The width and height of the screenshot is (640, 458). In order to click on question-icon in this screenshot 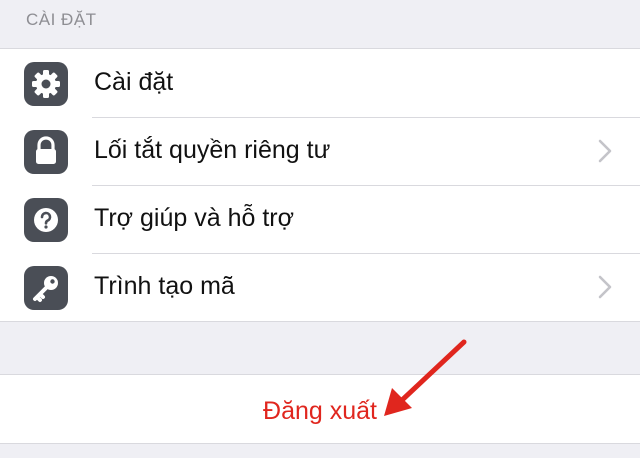, I will do `click(46, 220)`.